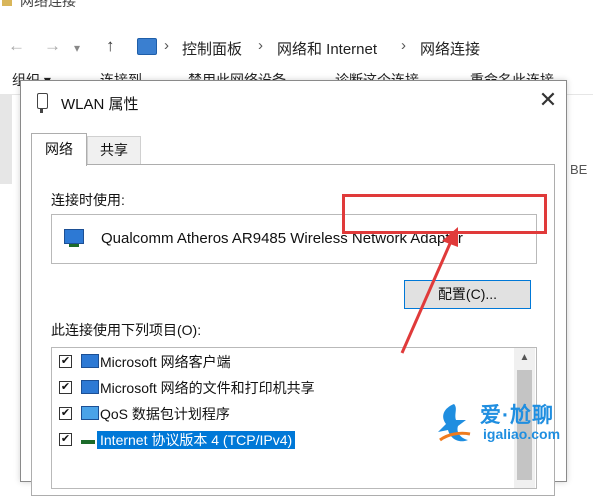  I want to click on forward-button: →, so click(52, 46).